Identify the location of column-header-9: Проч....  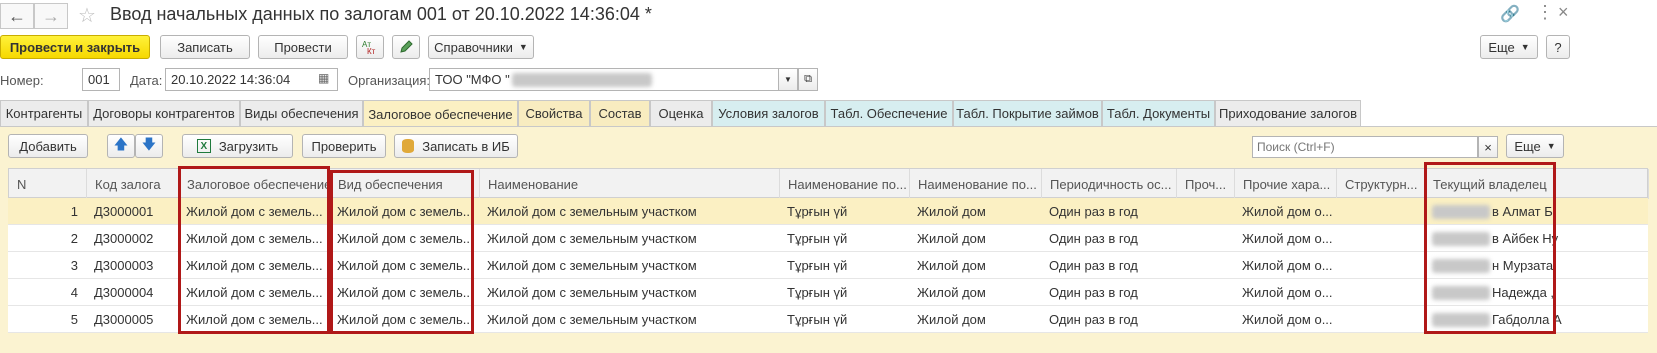
(1206, 184).